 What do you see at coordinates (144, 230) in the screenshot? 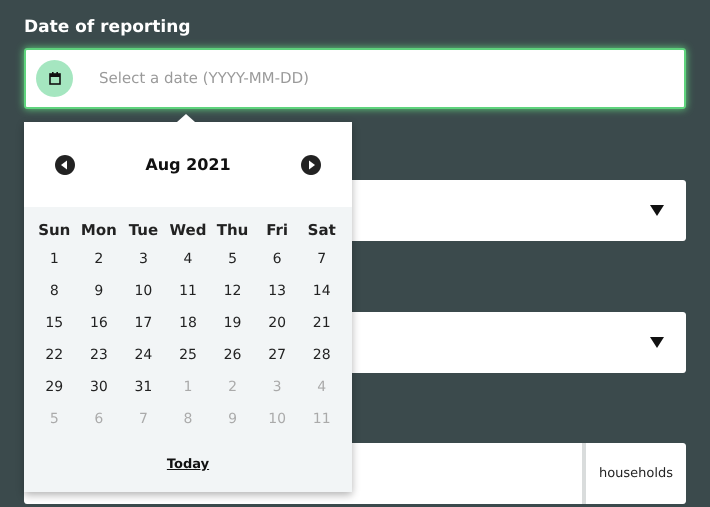
I see `weekday-header: Tue` at bounding box center [144, 230].